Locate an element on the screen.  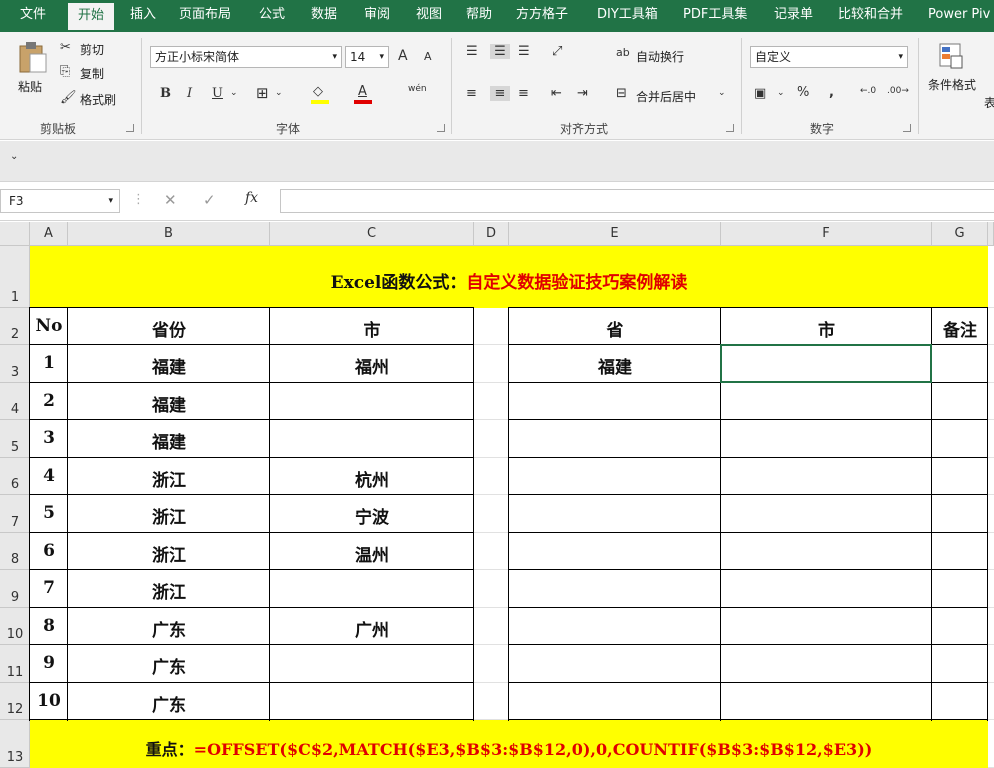
format-painter-button: 🖌 格式刷 is located at coordinates (97, 100).